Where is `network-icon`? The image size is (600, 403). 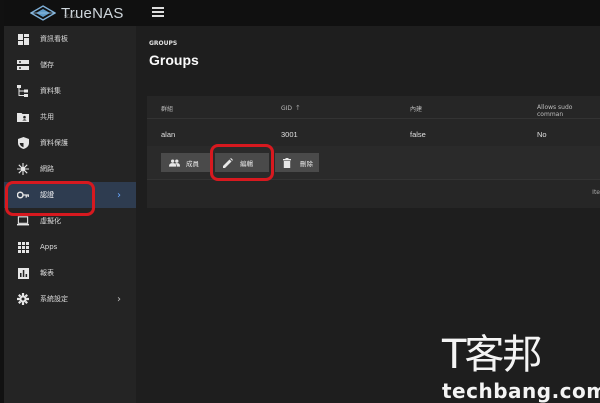 network-icon is located at coordinates (23, 169).